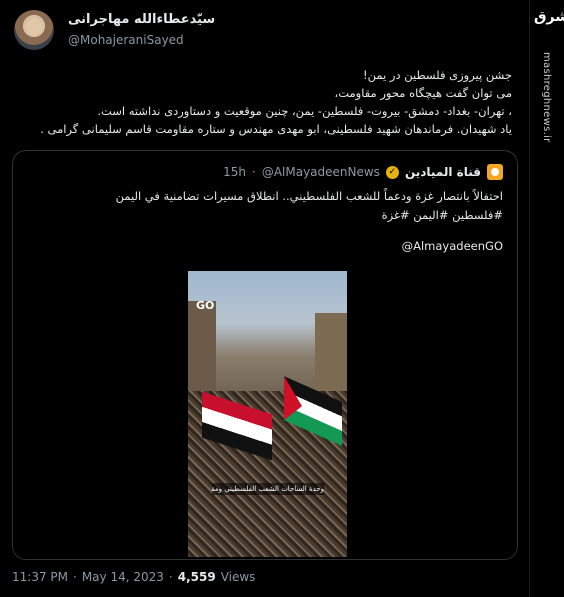 Image resolution: width=564 pixels, height=597 pixels. What do you see at coordinates (126, 40) in the screenshot?
I see `author-handle: @MohajeraniSayed` at bounding box center [126, 40].